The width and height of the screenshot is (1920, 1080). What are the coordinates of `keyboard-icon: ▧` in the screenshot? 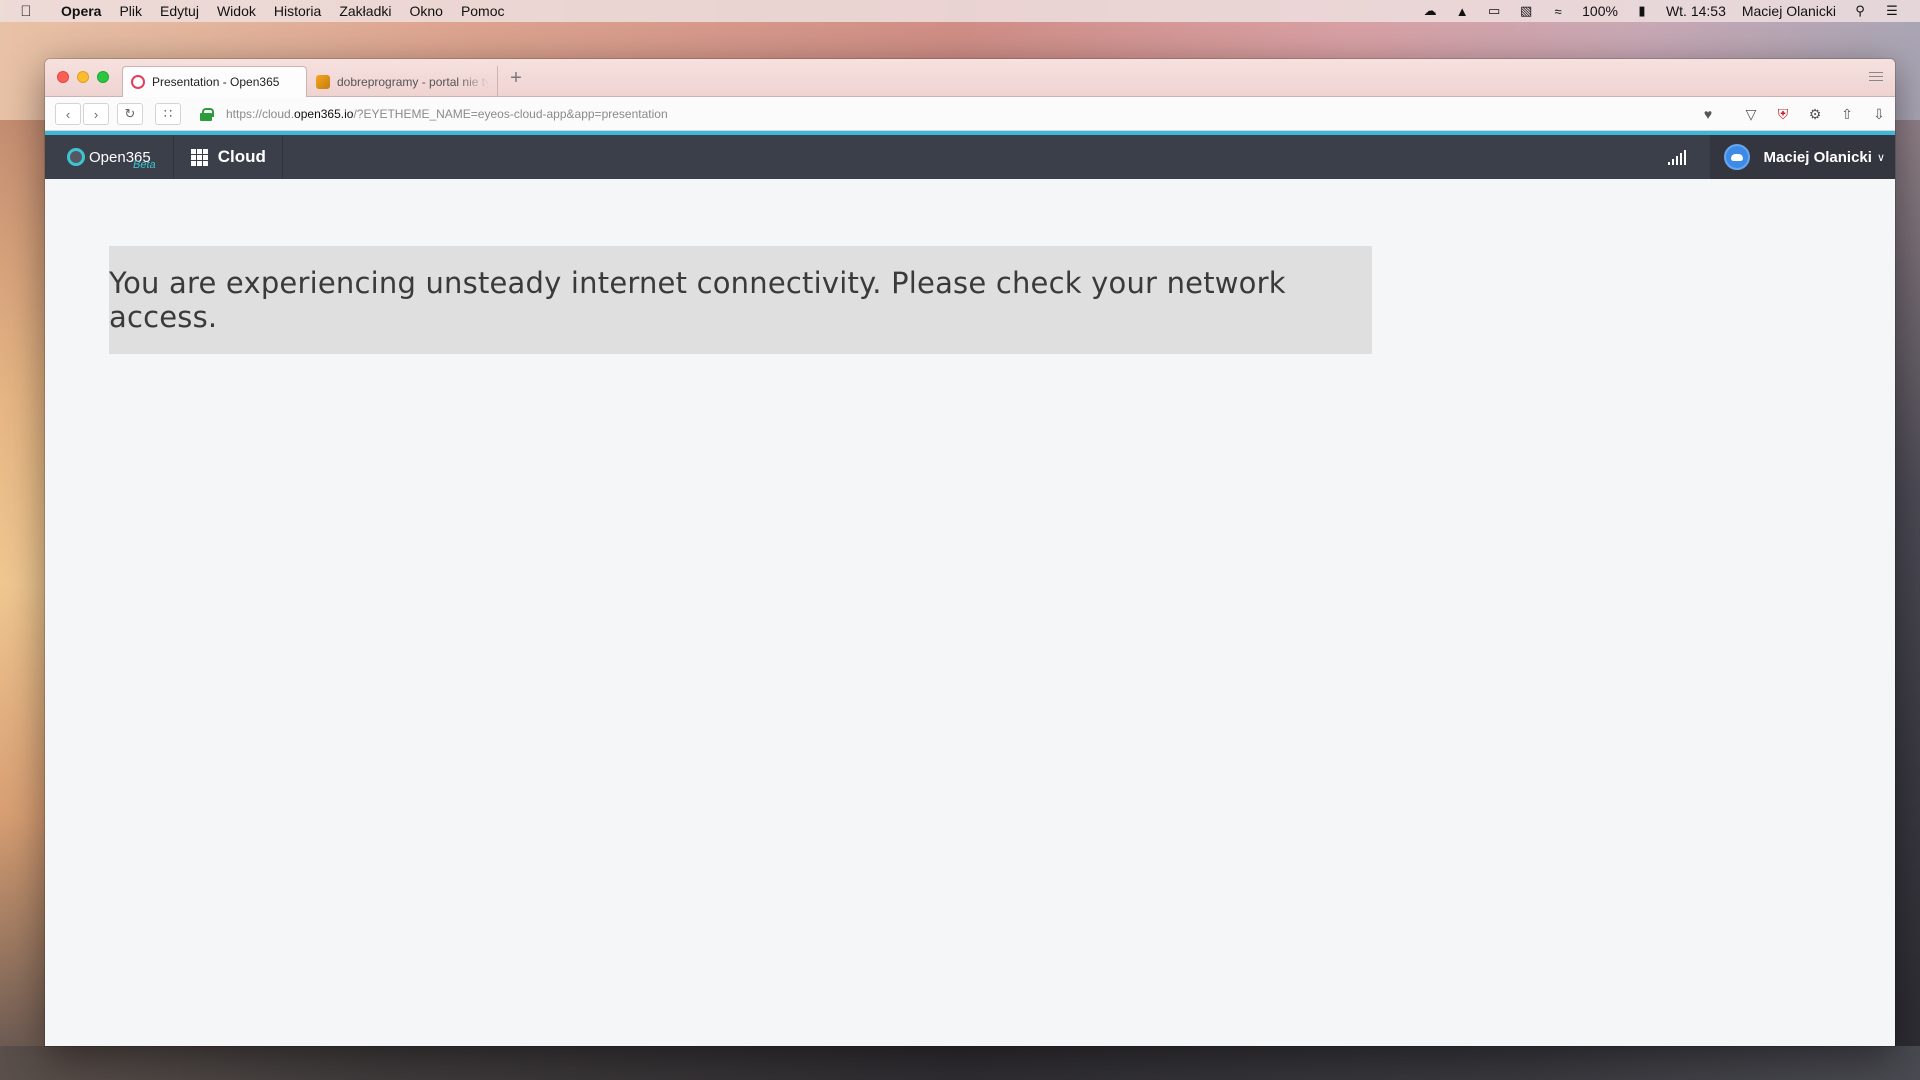 It's located at (1526, 10).